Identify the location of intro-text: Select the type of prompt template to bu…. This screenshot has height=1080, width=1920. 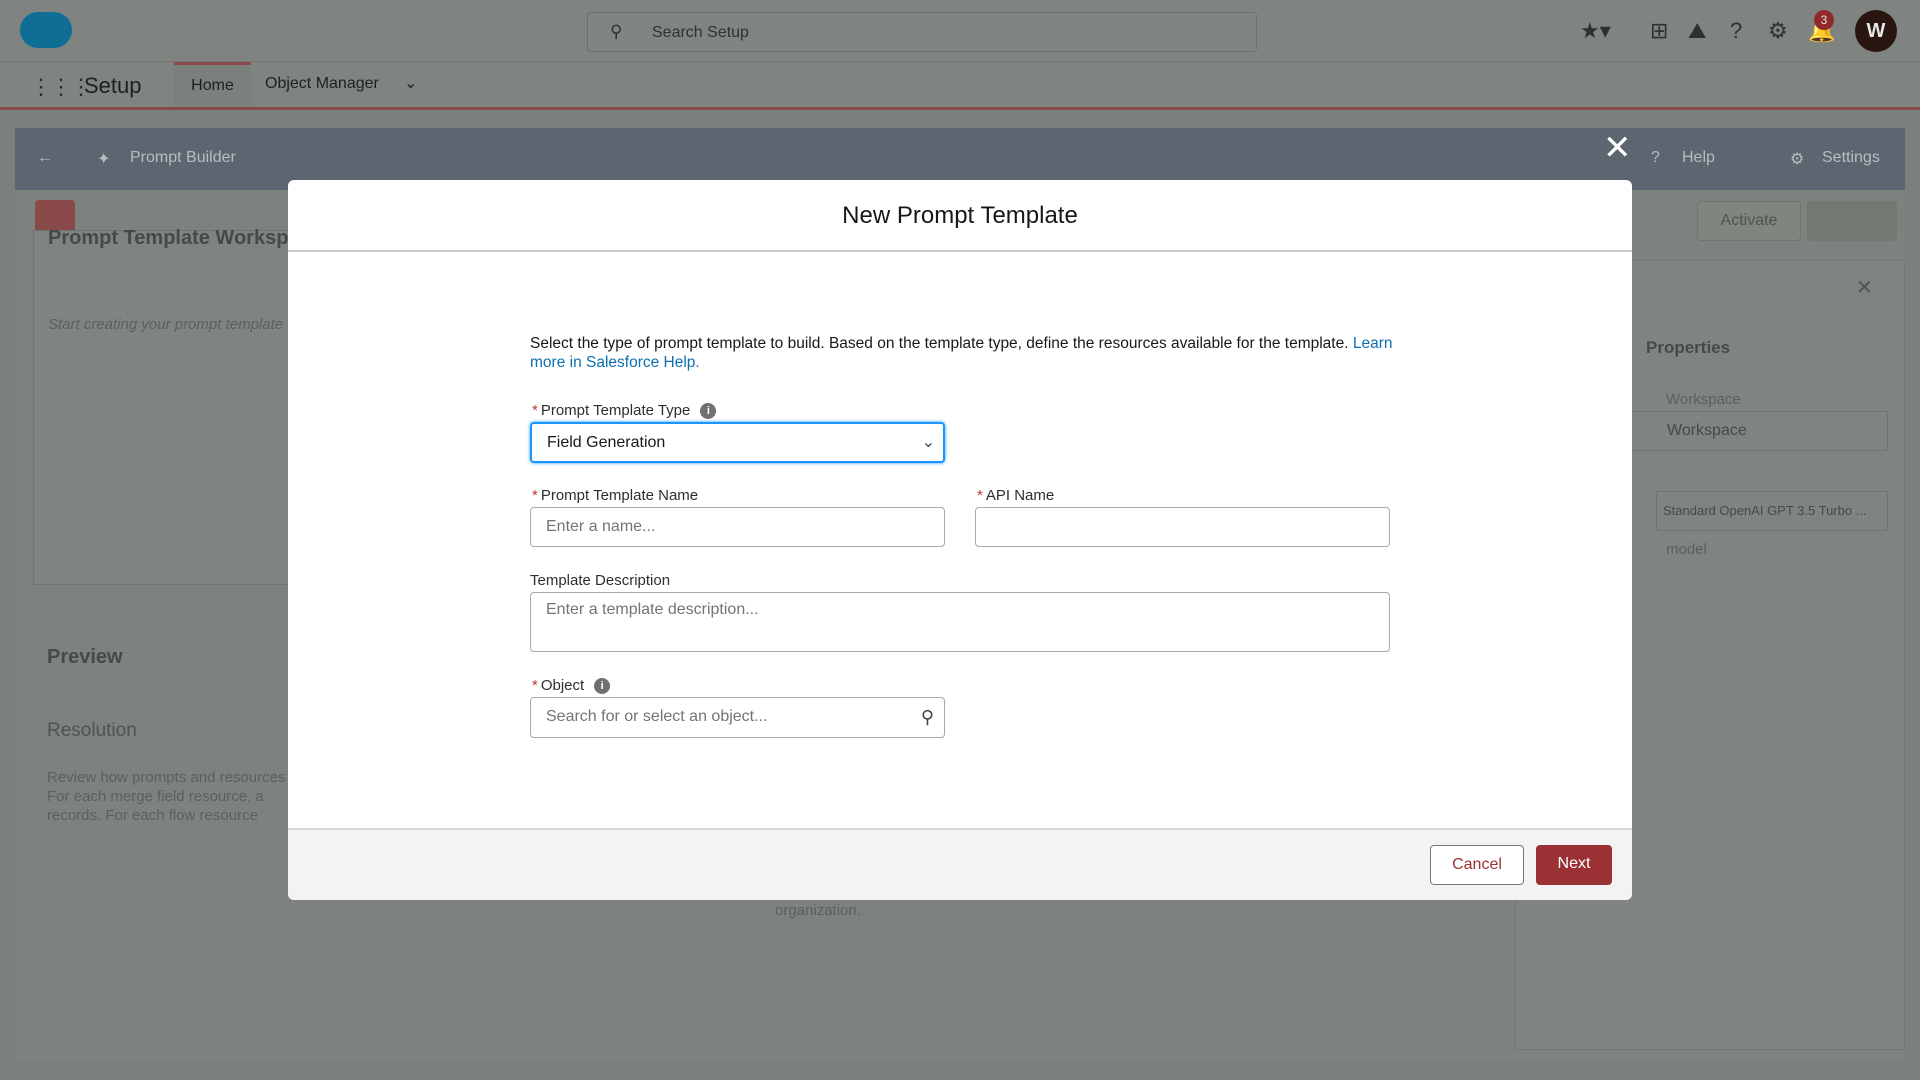
(939, 343).